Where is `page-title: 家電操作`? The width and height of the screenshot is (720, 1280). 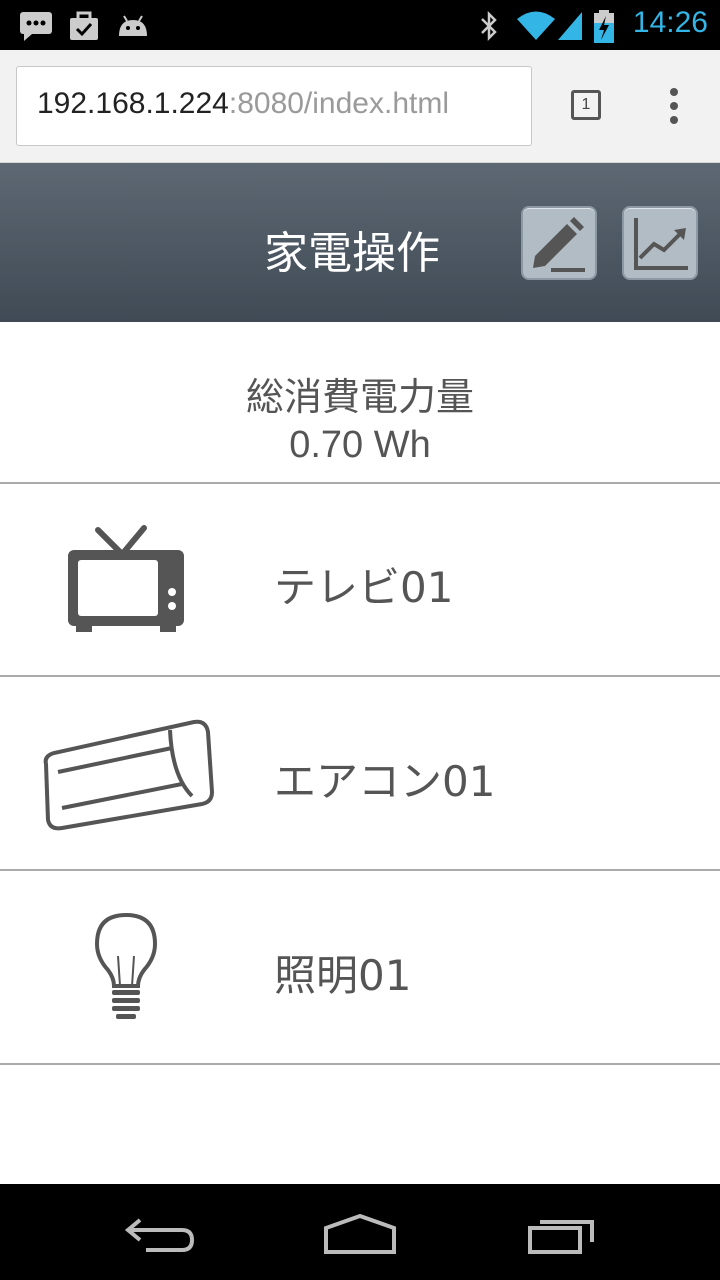 page-title: 家電操作 is located at coordinates (352, 253).